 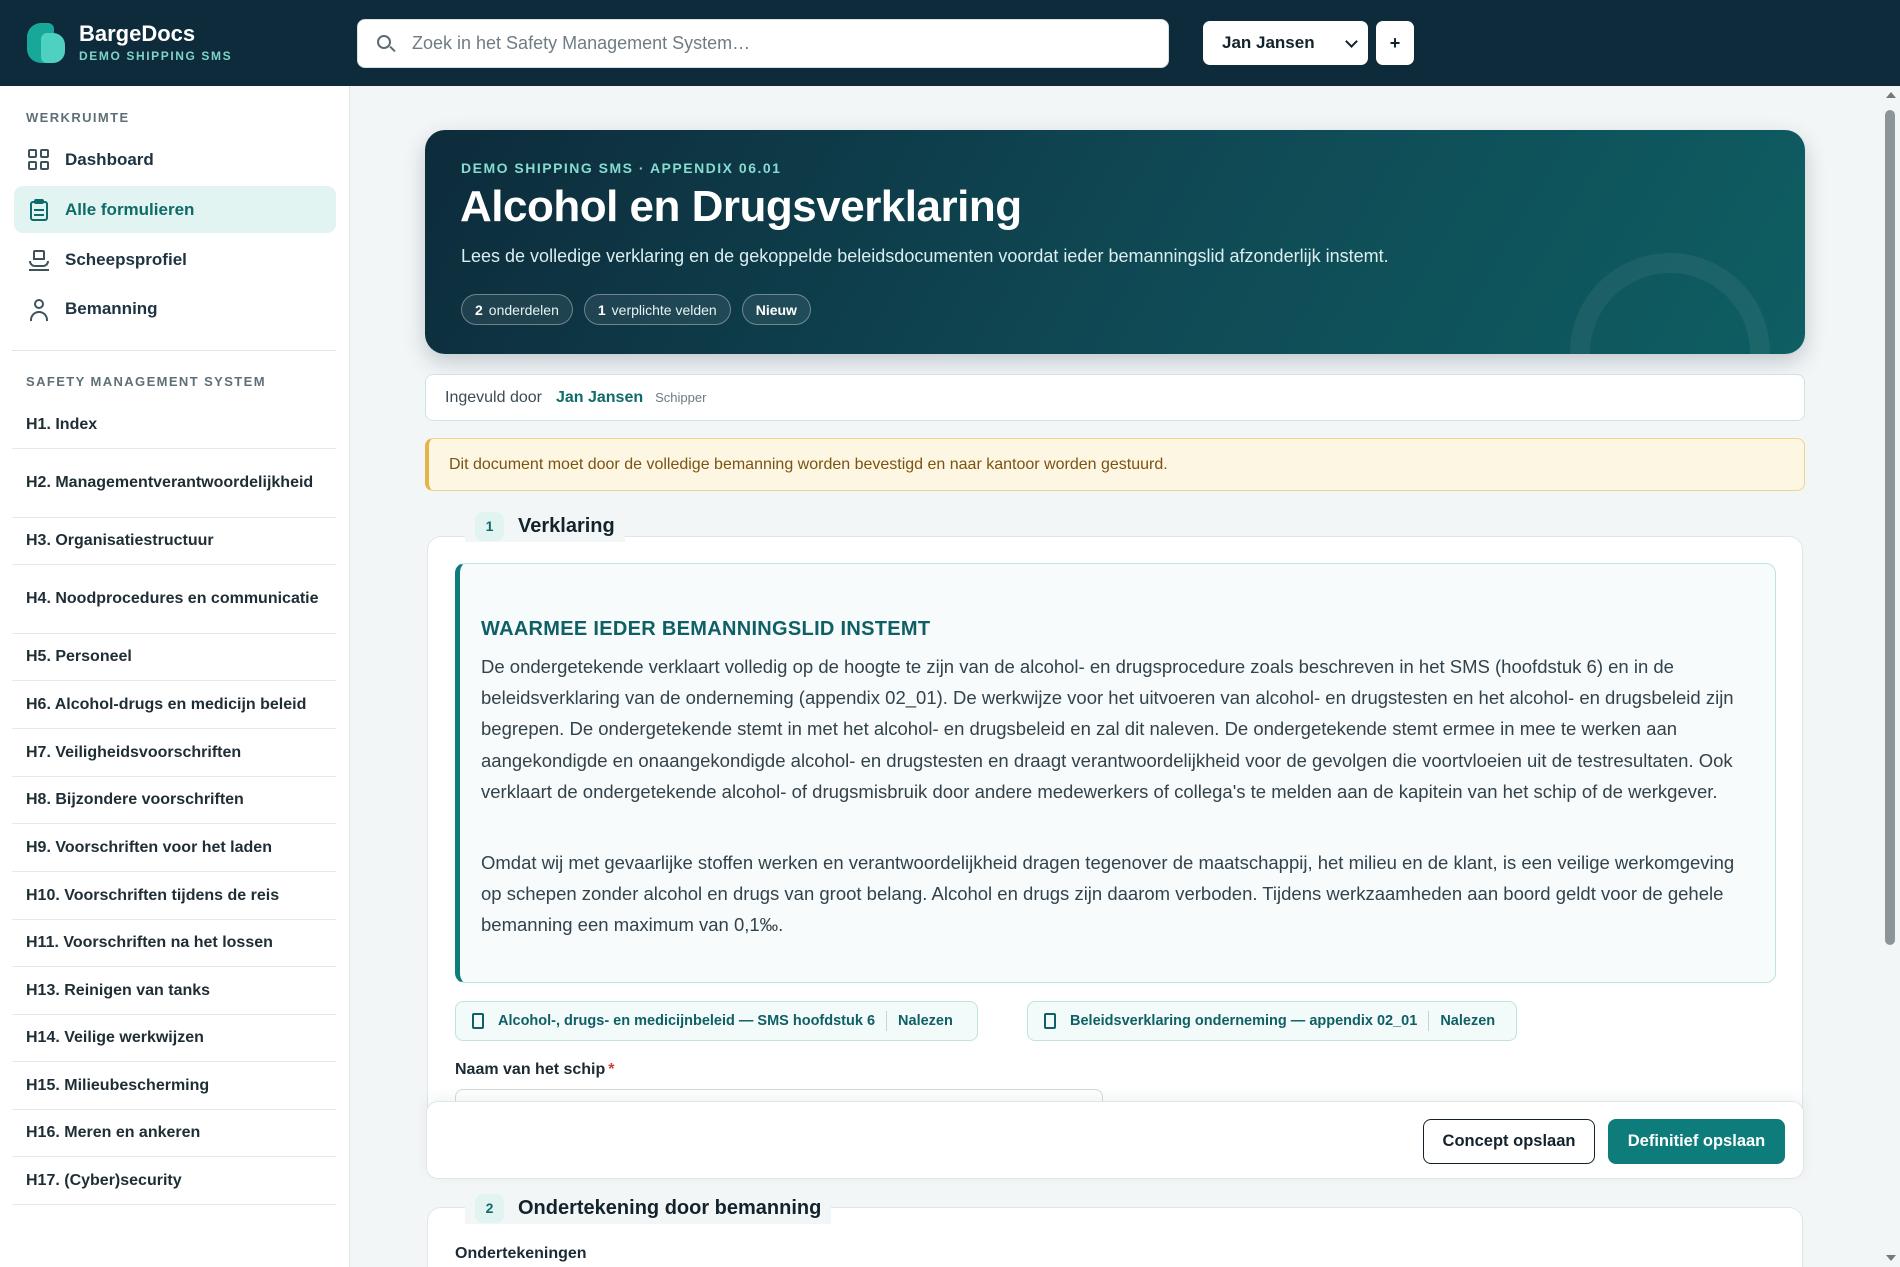 What do you see at coordinates (599, 397) in the screenshot?
I see `filled-by-name: Jan Jansen` at bounding box center [599, 397].